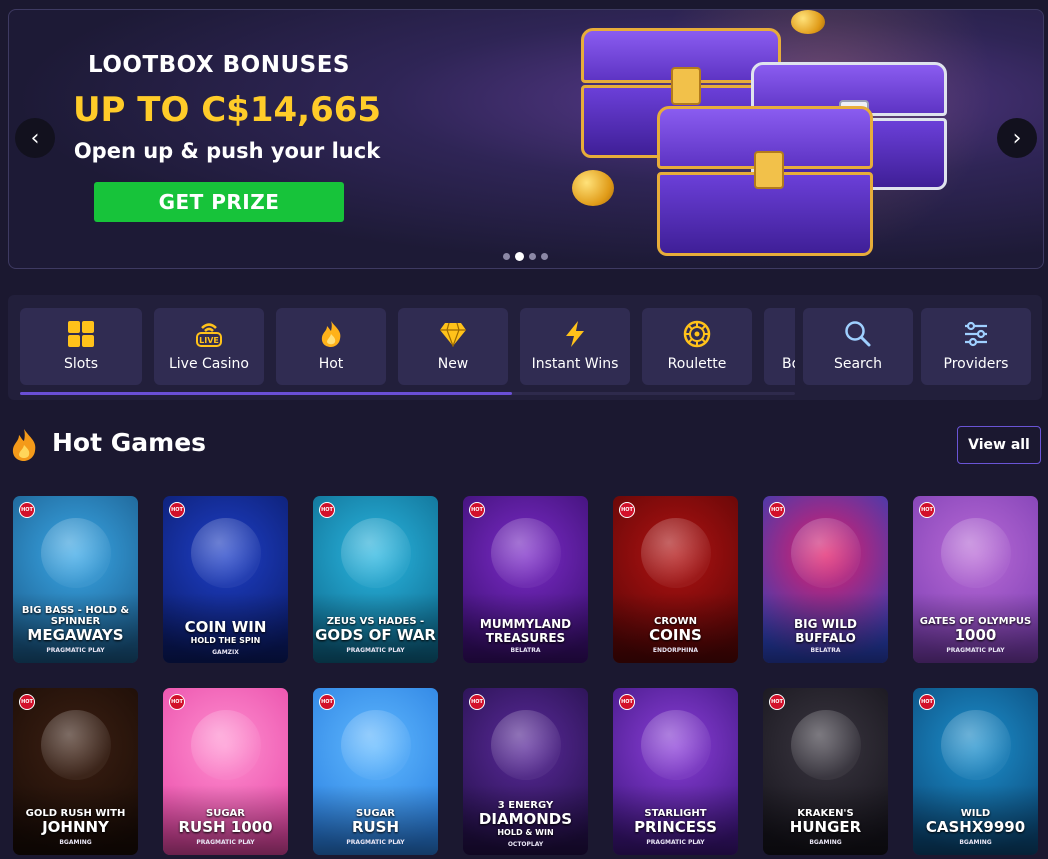 Image resolution: width=1048 pixels, height=859 pixels. I want to click on banner-title: LOOTBOX BONUSES, so click(219, 65).